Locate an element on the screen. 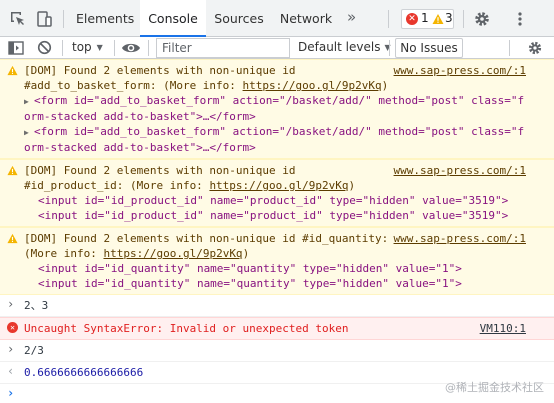 The image size is (554, 403). caret-down-icon: ▼ is located at coordinates (99, 47).